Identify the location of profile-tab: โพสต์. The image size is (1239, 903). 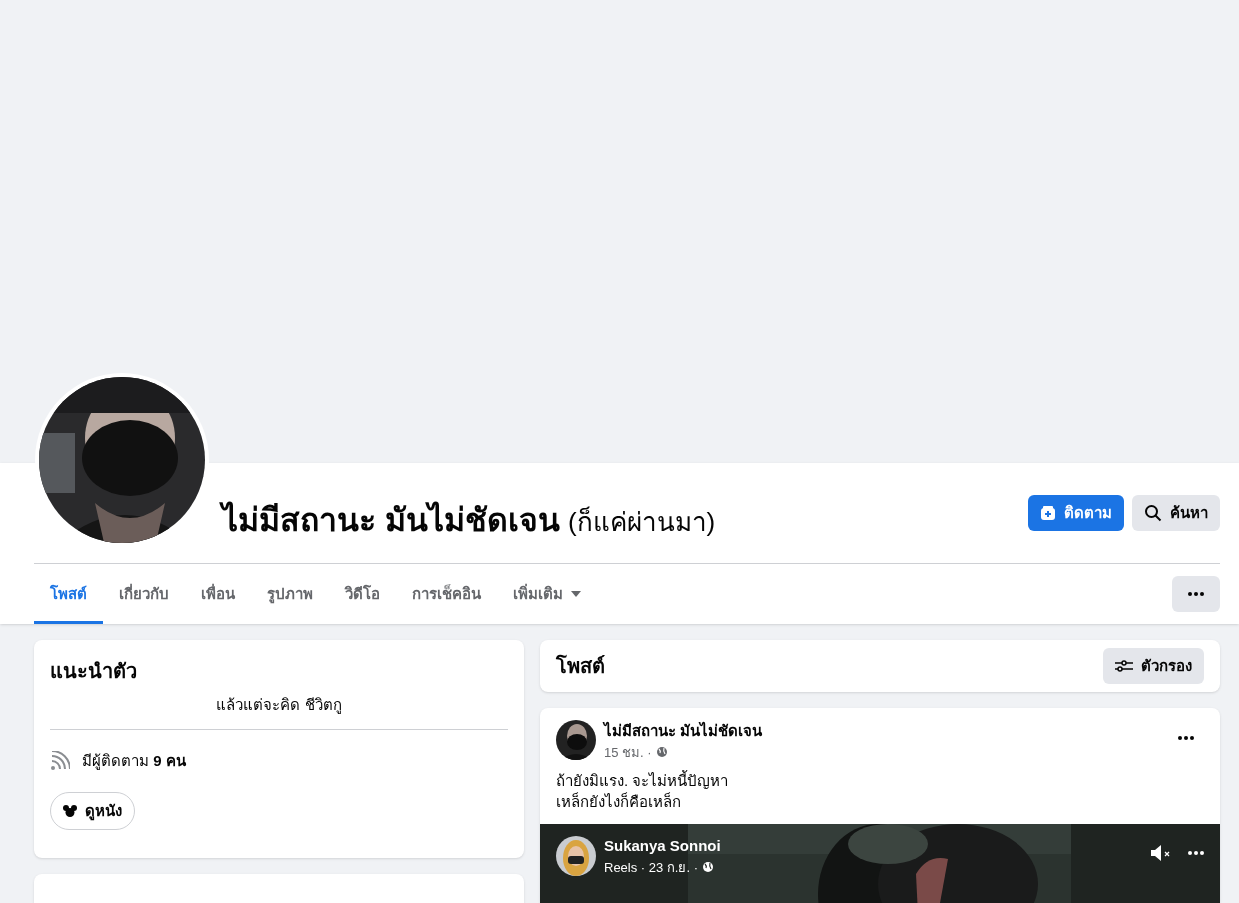
(68, 594).